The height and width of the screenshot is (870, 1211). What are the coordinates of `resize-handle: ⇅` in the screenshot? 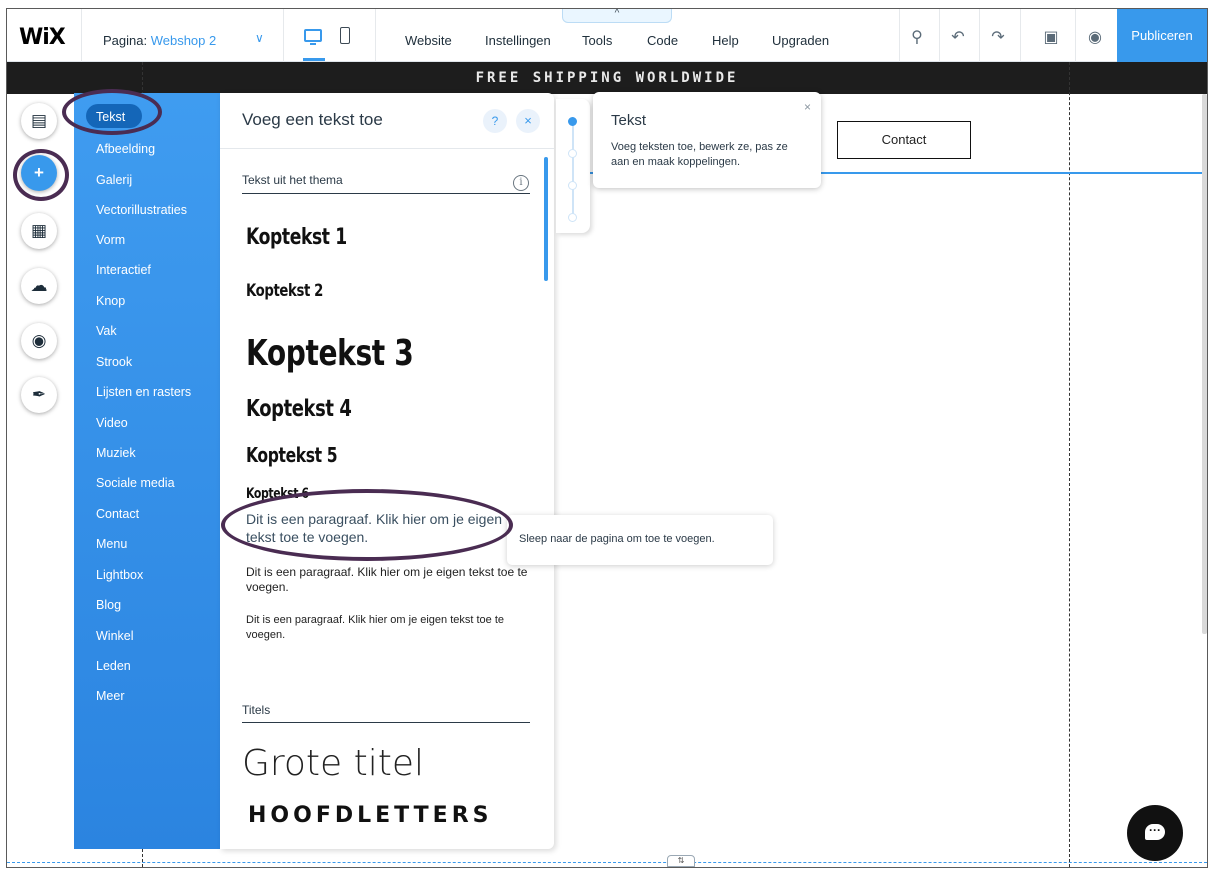 It's located at (681, 861).